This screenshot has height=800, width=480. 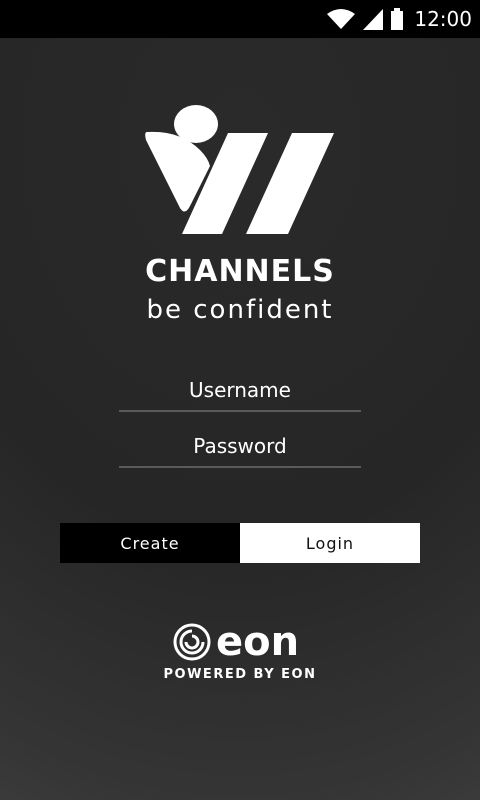 I want to click on username-field, so click(x=240, y=391).